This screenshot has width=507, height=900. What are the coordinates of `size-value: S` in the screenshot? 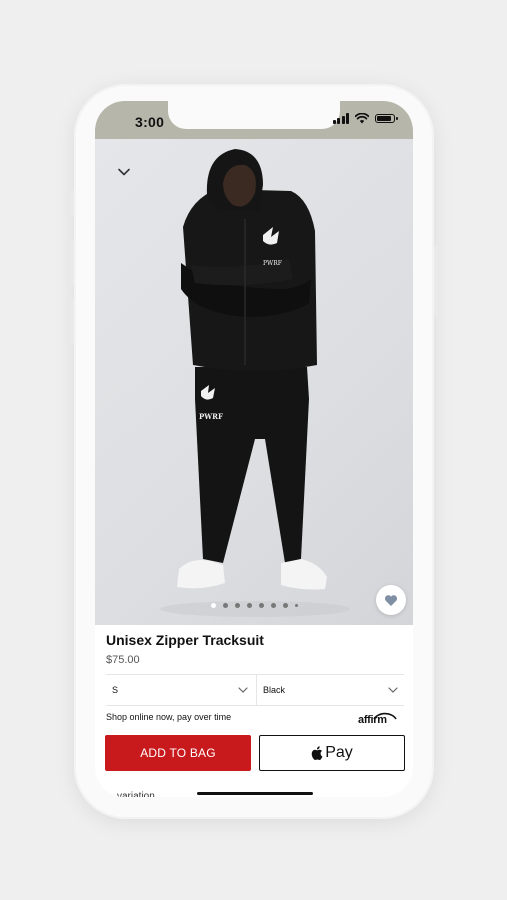 It's located at (115, 690).